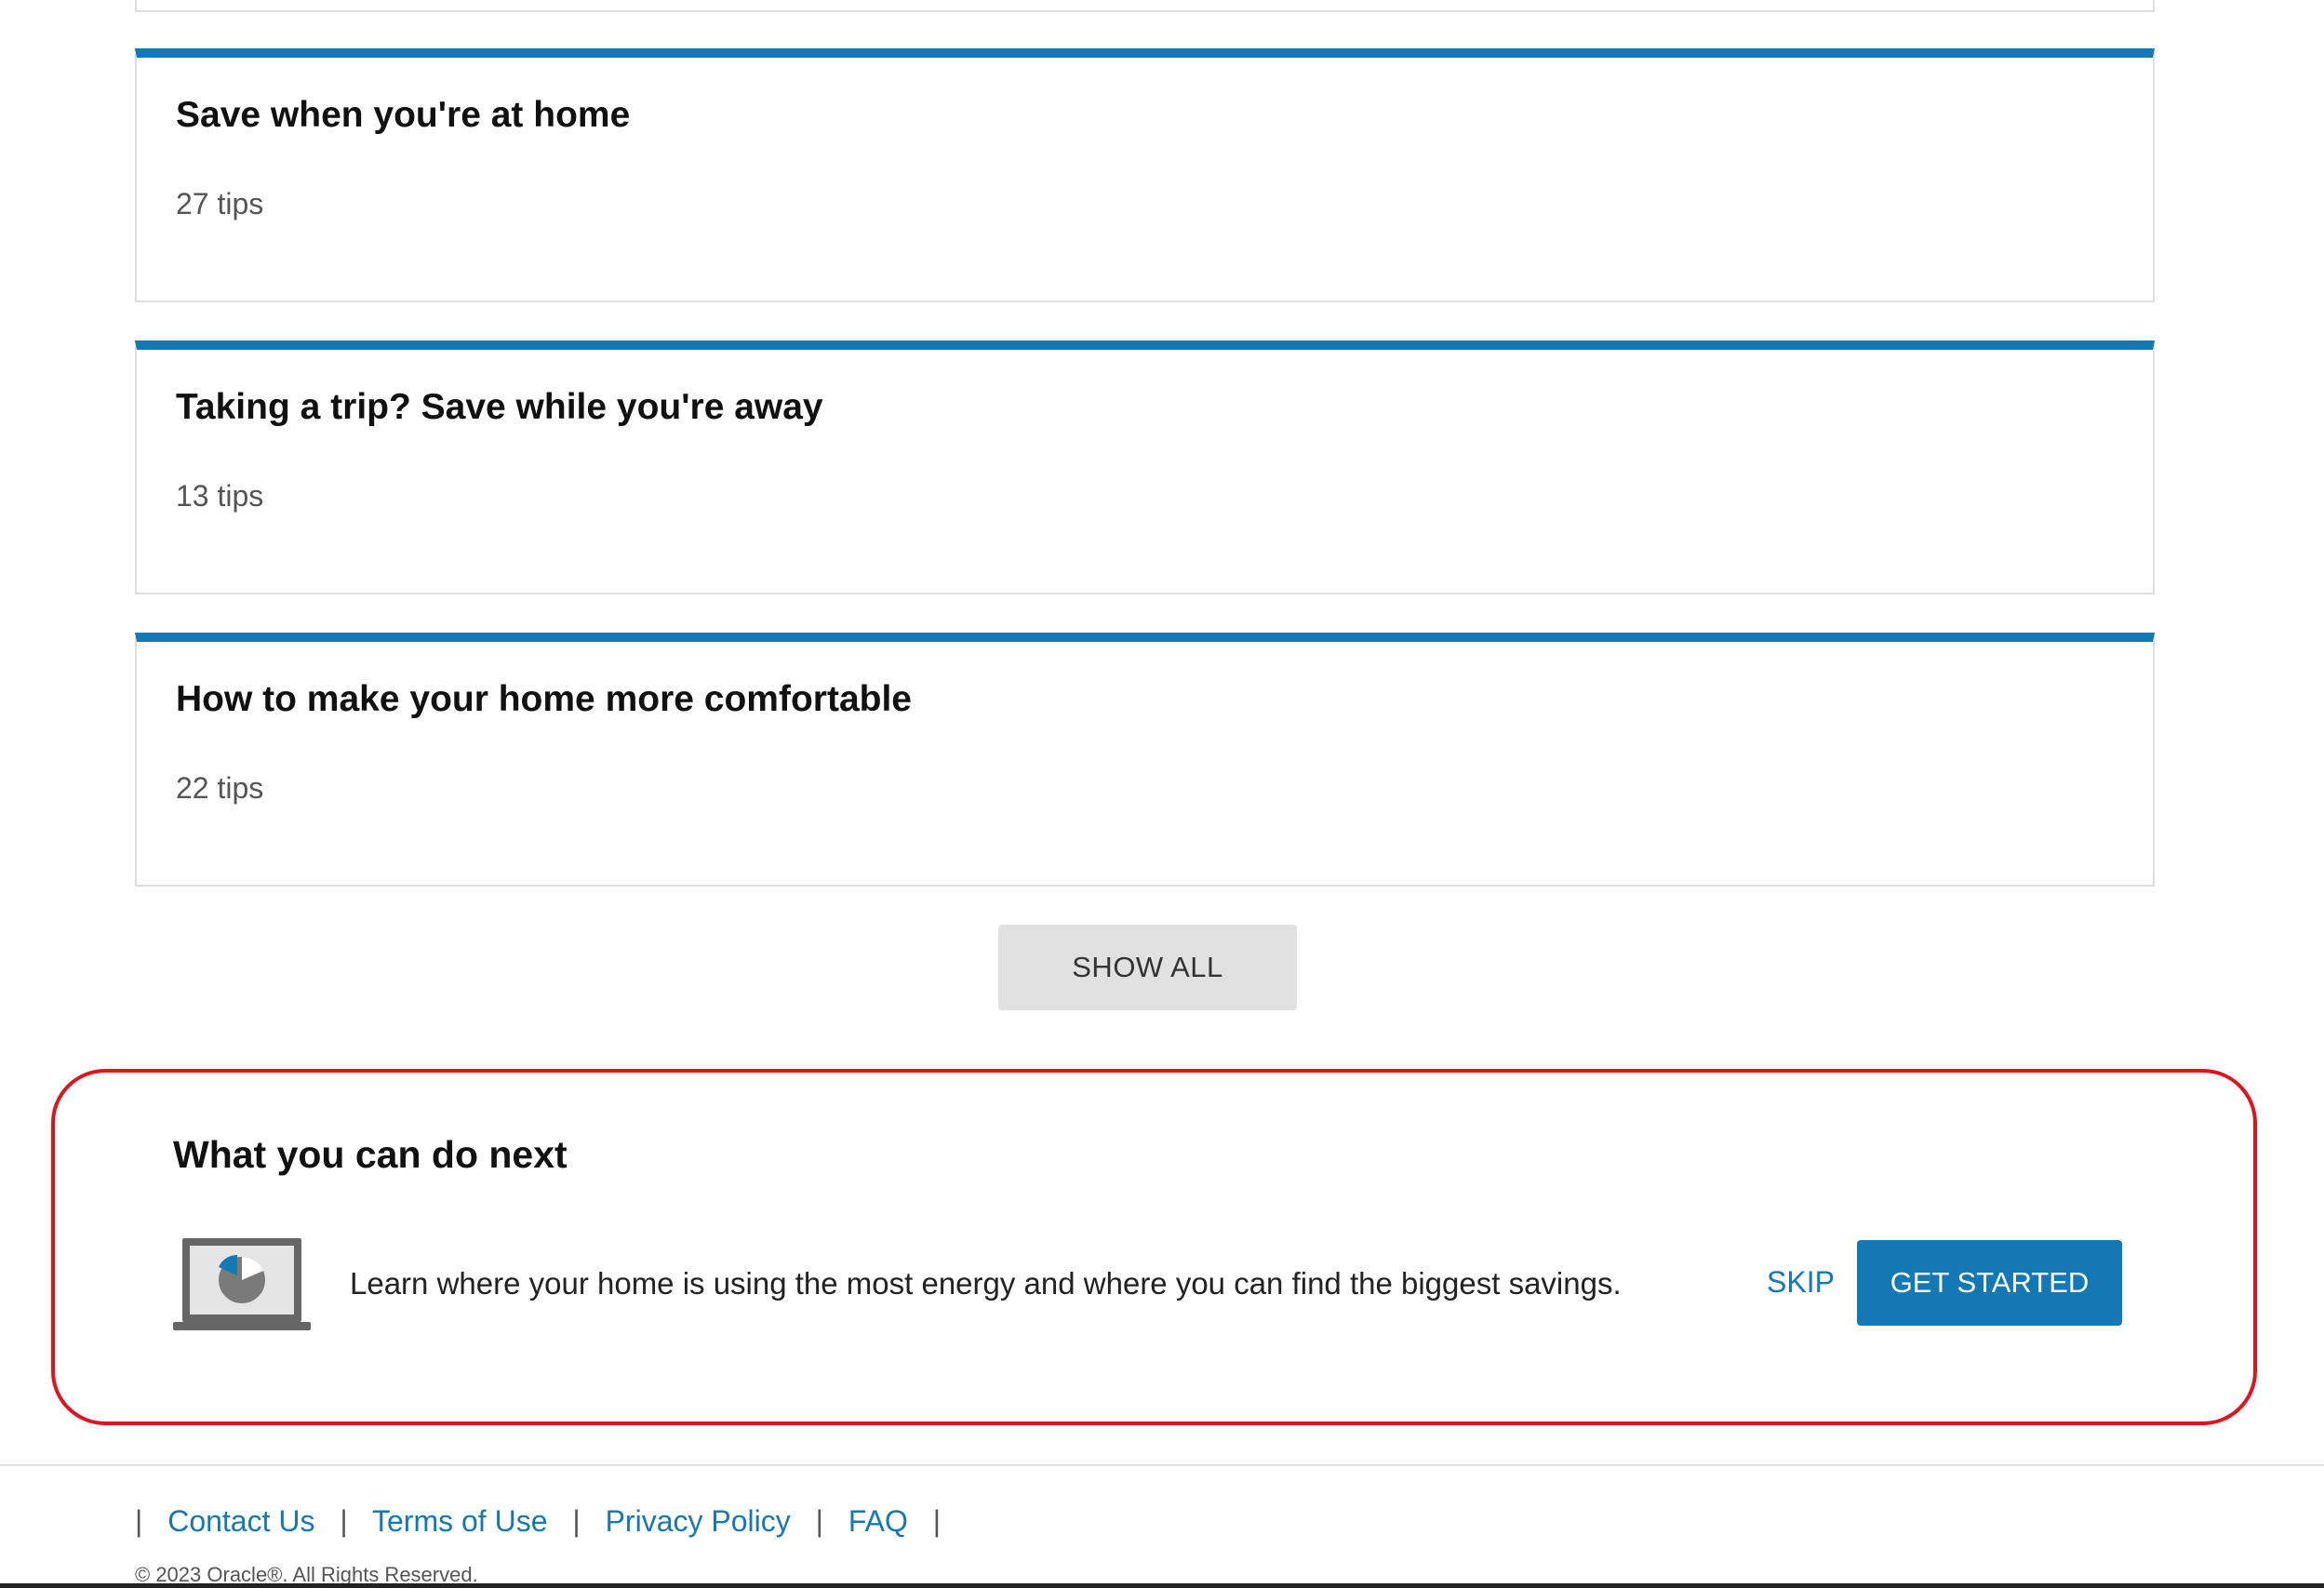 The image size is (2324, 1588). I want to click on tip-category-card-home: Save when you're at home 27 tips, so click(1145, 175).